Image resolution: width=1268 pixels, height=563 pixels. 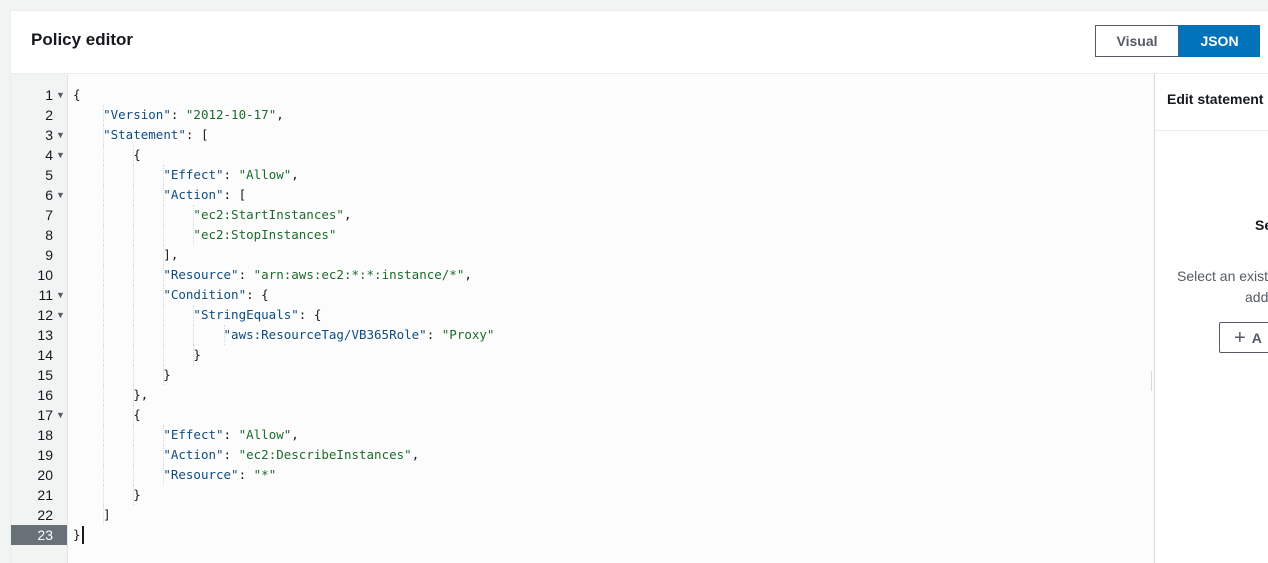 I want to click on select-statement-description: Select an existi, so click(x=1222, y=276).